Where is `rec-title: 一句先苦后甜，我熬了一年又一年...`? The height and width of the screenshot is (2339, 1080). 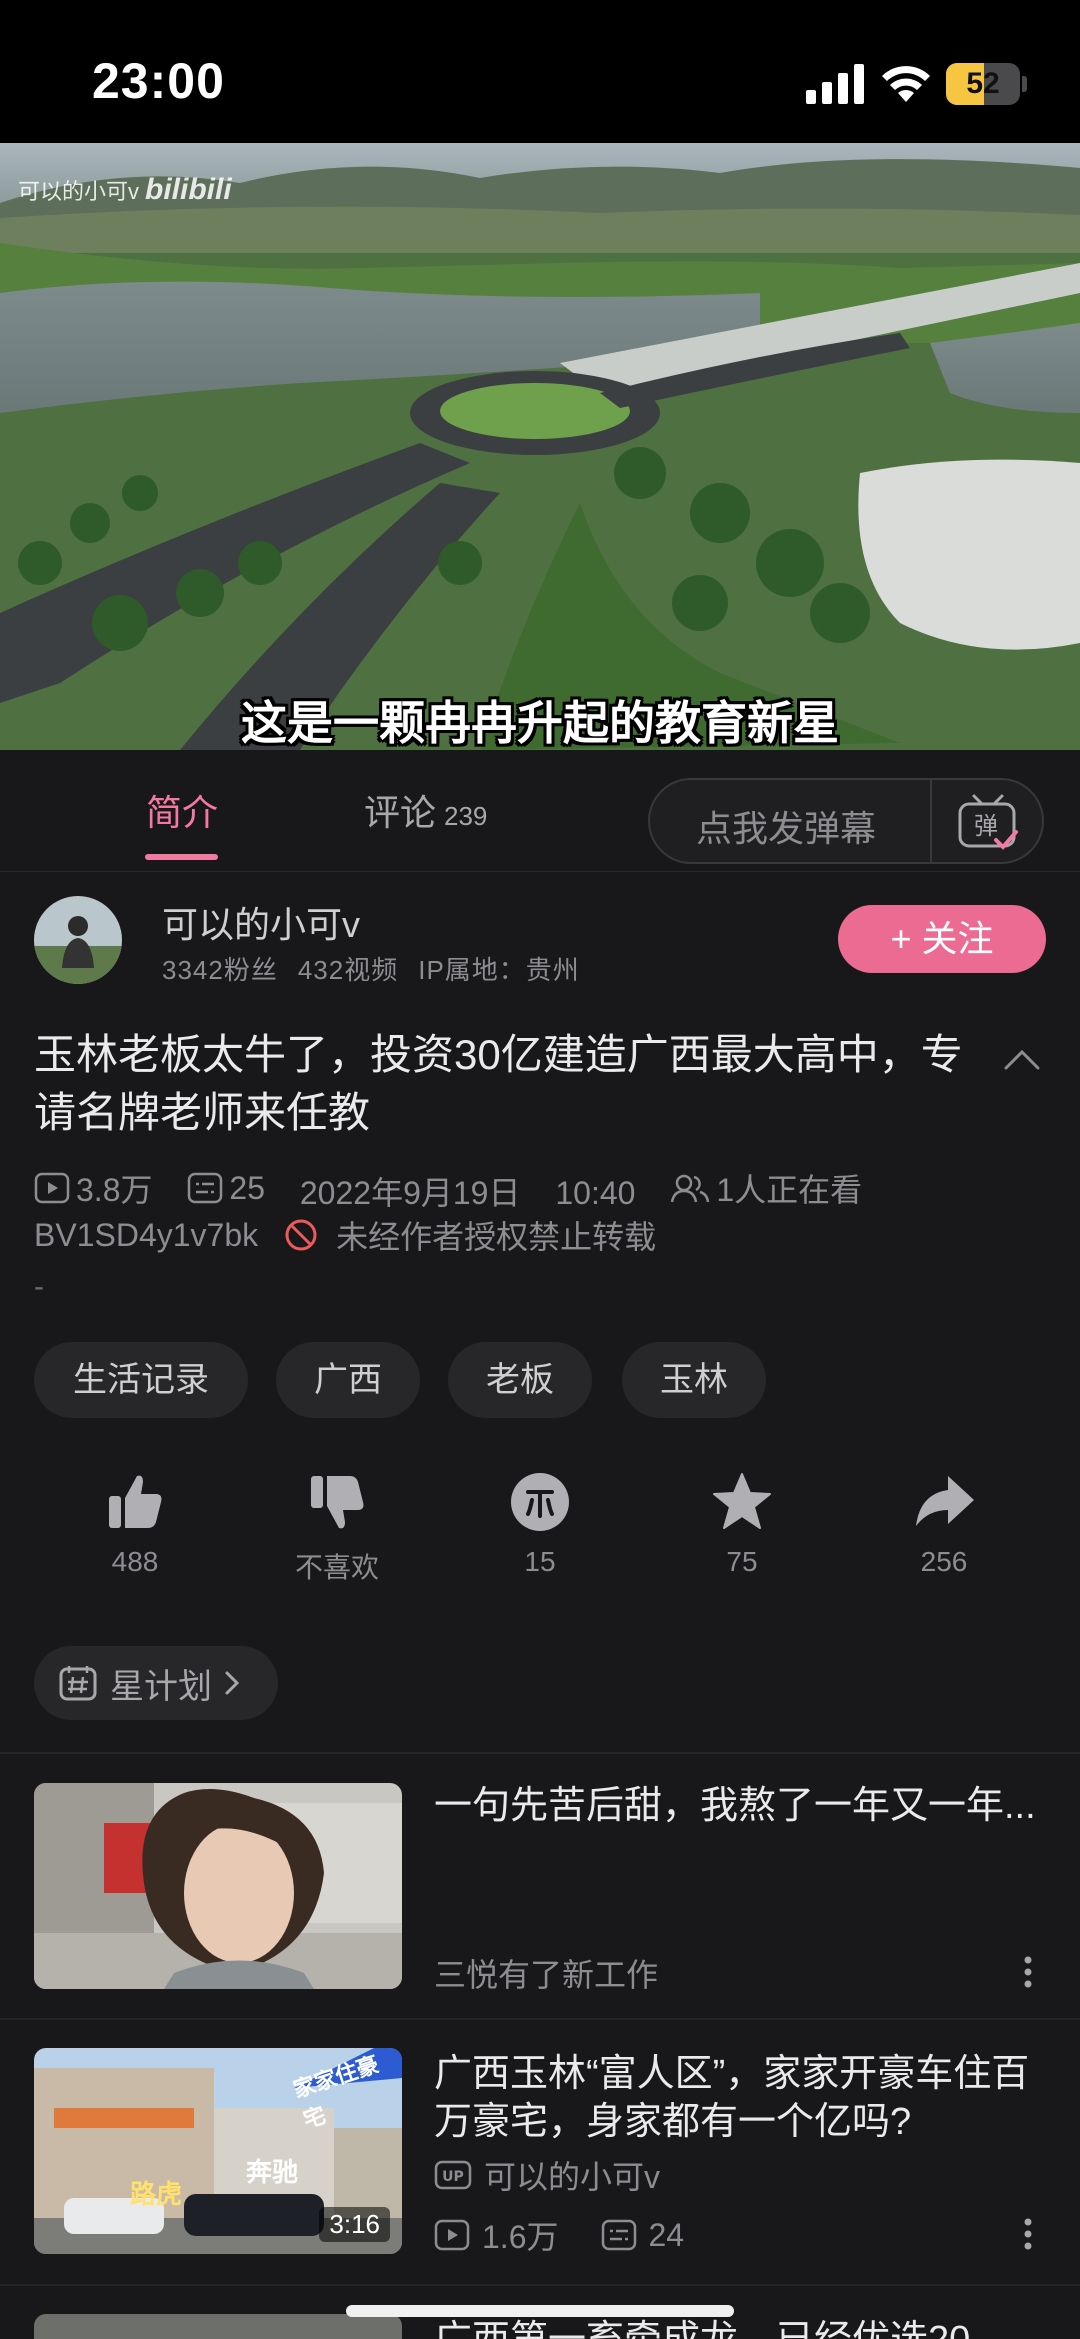
rec-title: 一句先苦后甜，我熬了一年又一年... is located at coordinates (739, 1806).